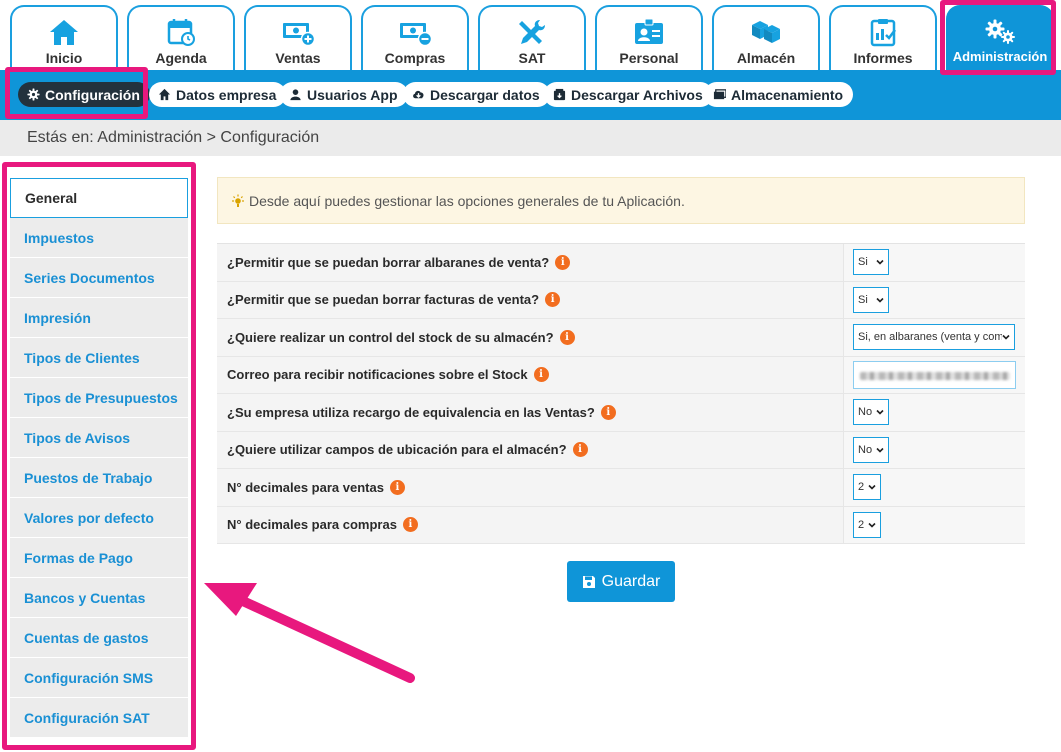 The image size is (1061, 752). What do you see at coordinates (181, 58) in the screenshot?
I see `tab-label: Agenda` at bounding box center [181, 58].